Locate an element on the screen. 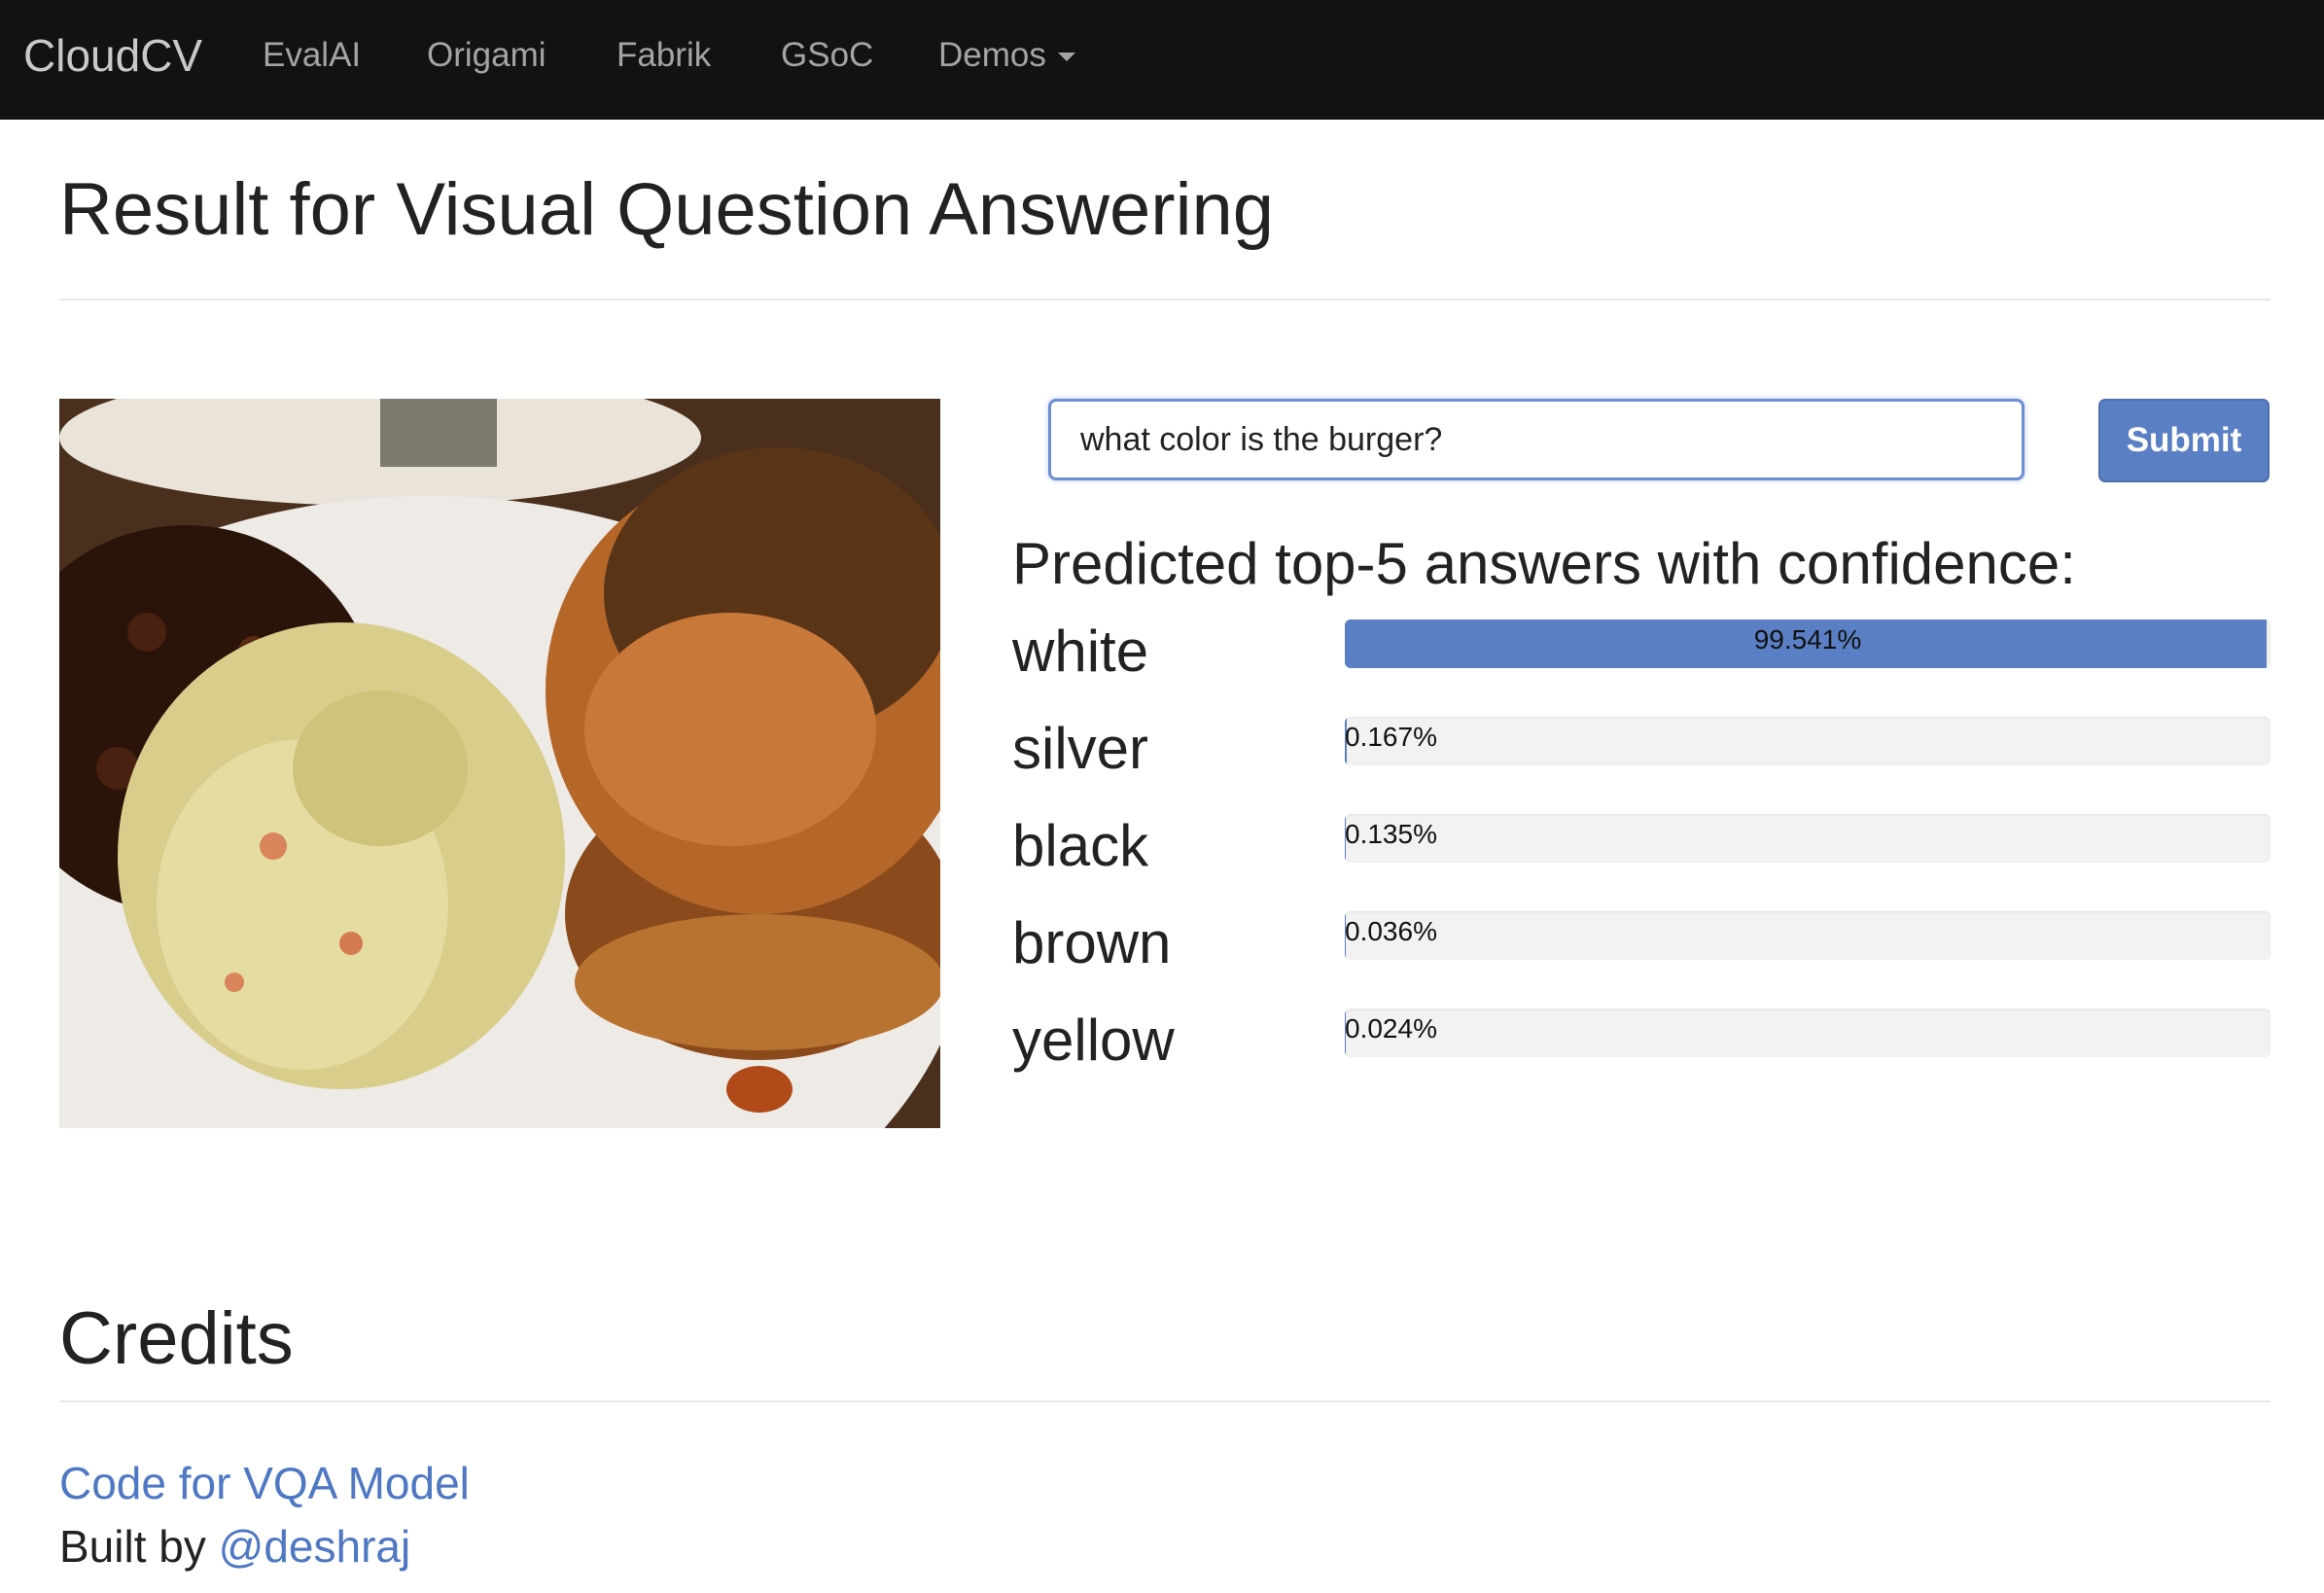  caret-down-icon is located at coordinates (1066, 58).